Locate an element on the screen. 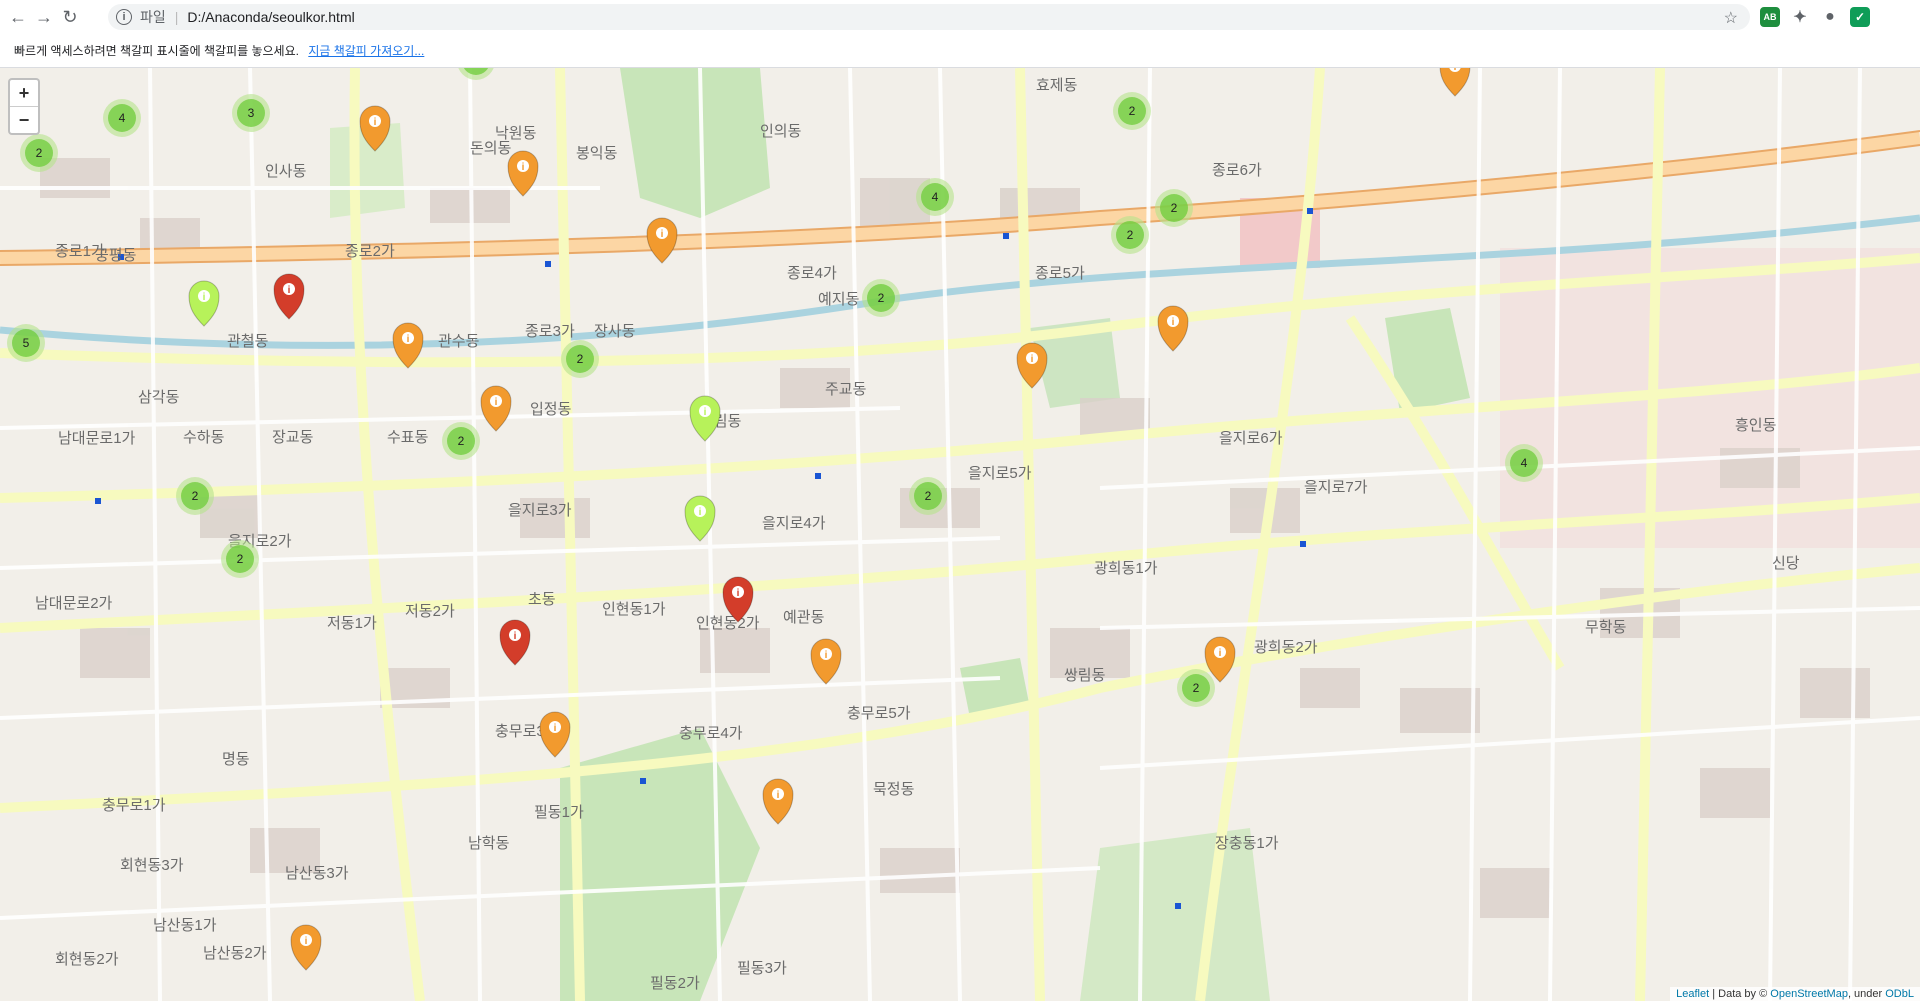  osm-link: OpenStreetMap is located at coordinates (1809, 994).